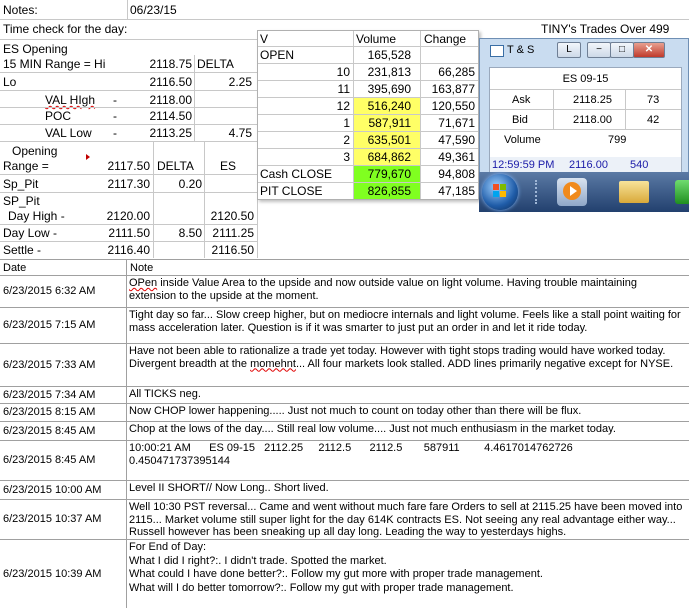 This screenshot has height=608, width=689. What do you see at coordinates (634, 192) in the screenshot?
I see `folder-icon` at bounding box center [634, 192].